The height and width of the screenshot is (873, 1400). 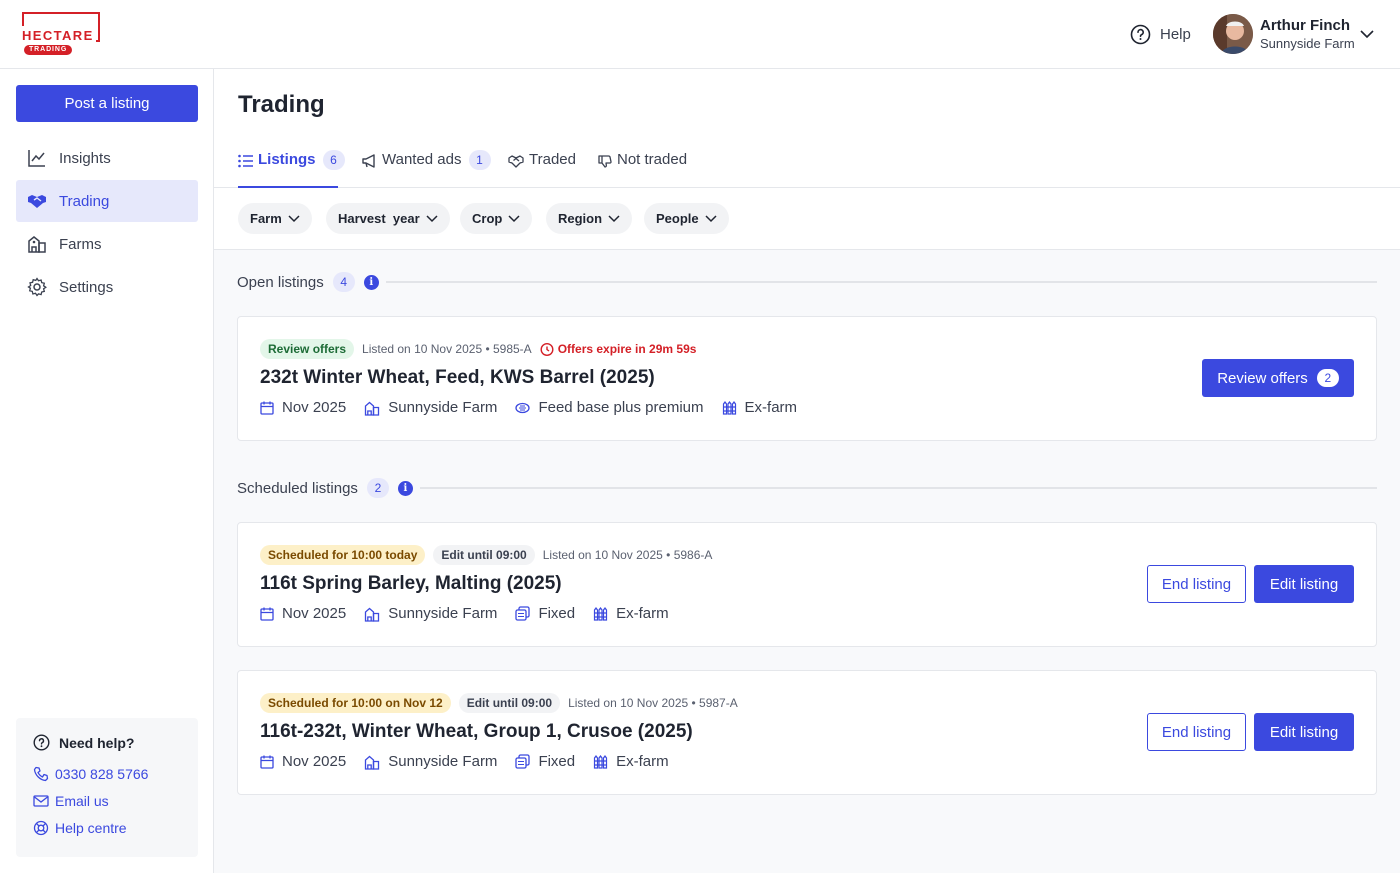 What do you see at coordinates (1278, 378) in the screenshot?
I see `review-offers-button: Review offers 2` at bounding box center [1278, 378].